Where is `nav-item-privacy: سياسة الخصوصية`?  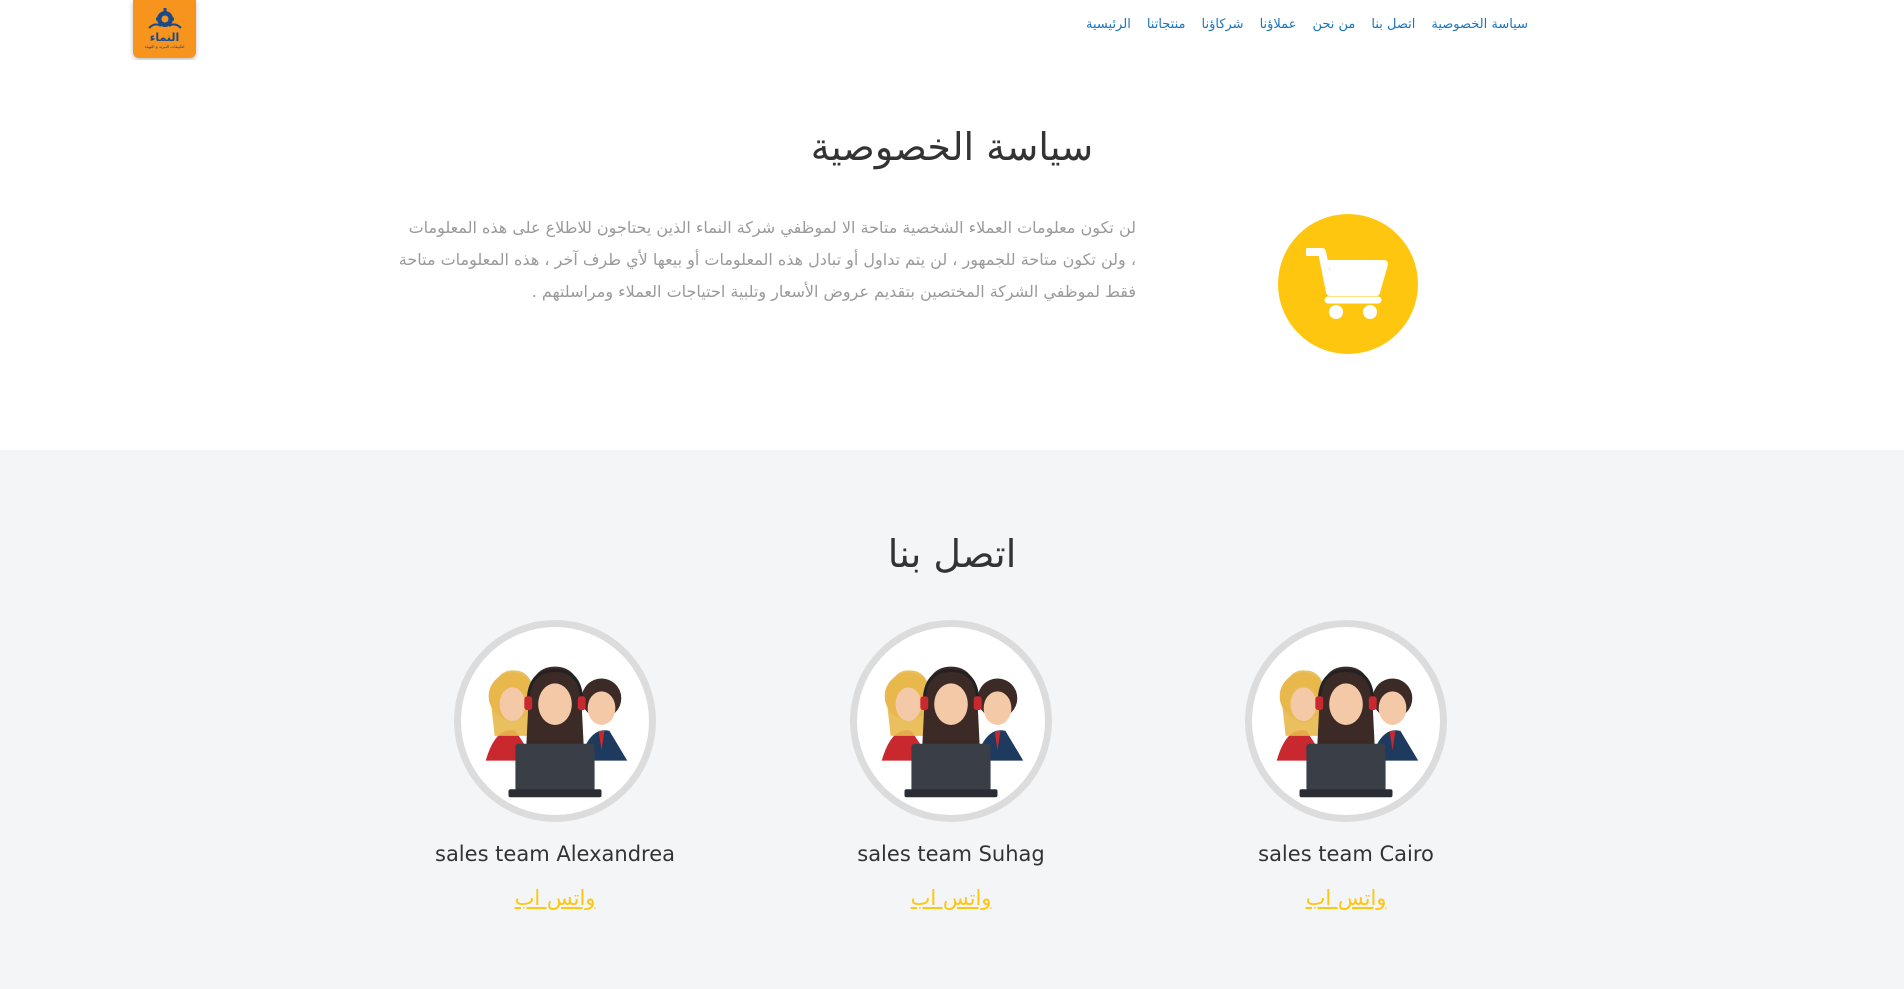
nav-item-privacy: سياسة الخصوصية is located at coordinates (1479, 24).